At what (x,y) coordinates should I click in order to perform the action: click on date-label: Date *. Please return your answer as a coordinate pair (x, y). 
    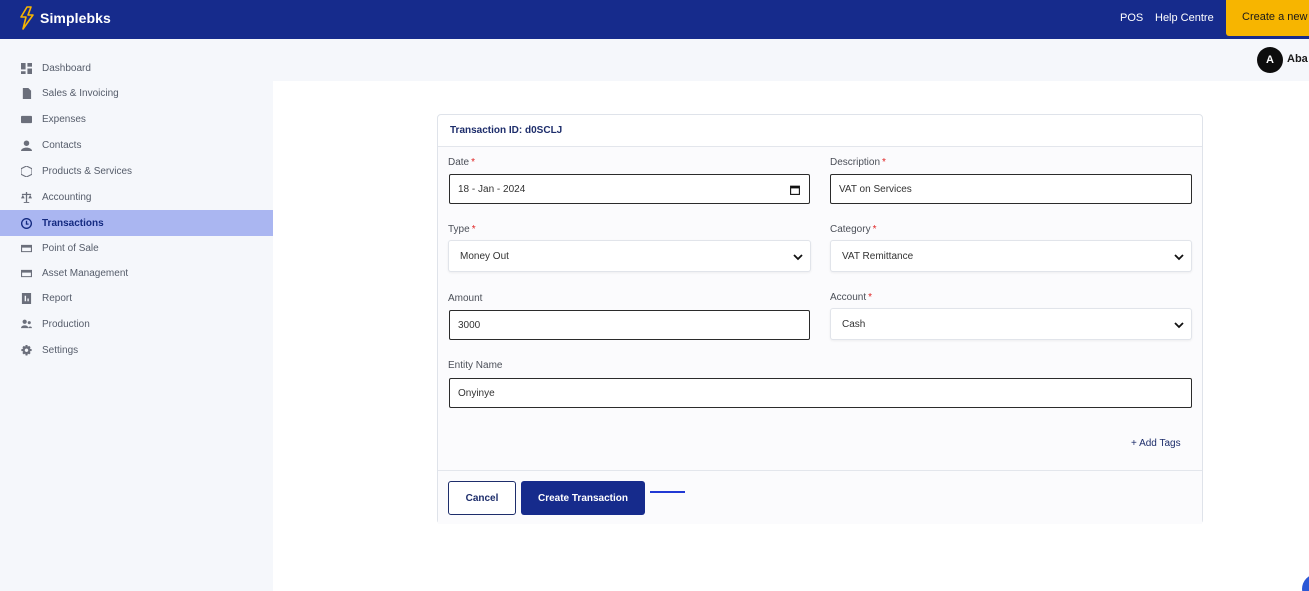
    Looking at the image, I should click on (461, 162).